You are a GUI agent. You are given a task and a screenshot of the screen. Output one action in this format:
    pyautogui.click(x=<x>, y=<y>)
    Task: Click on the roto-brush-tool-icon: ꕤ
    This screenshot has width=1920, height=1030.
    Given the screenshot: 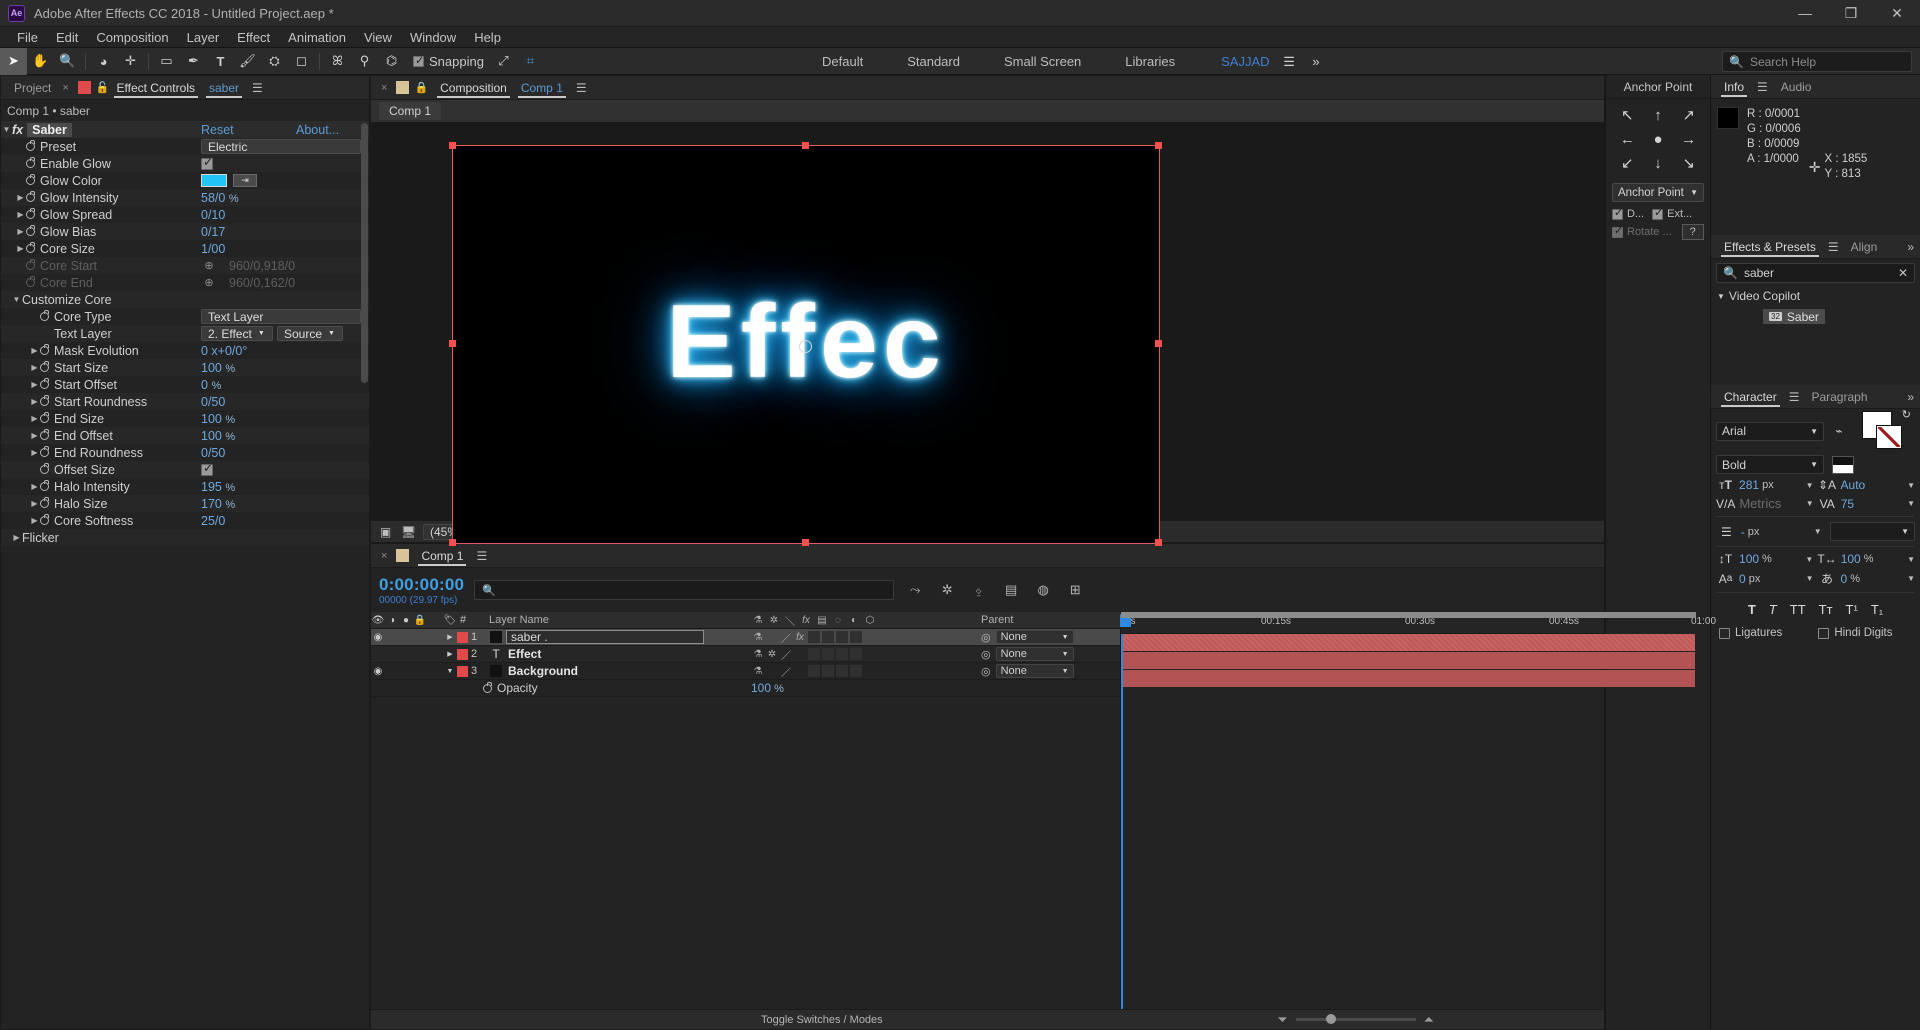 What is the action you would take?
    pyautogui.click(x=337, y=61)
    